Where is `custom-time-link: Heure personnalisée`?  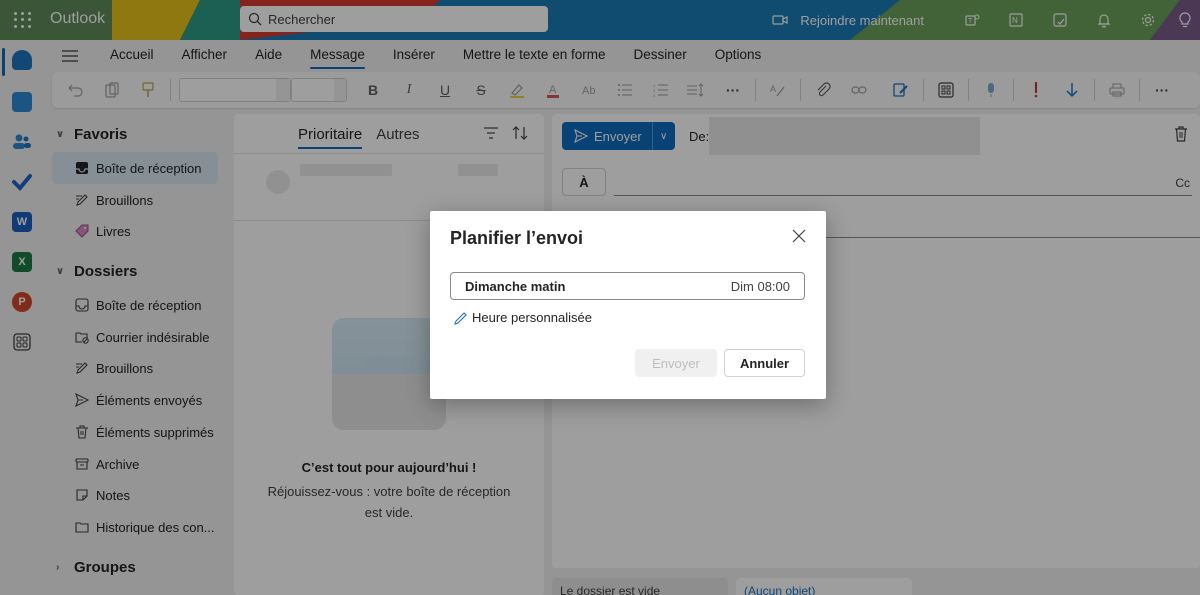
custom-time-link: Heure personnalisée is located at coordinates (523, 317).